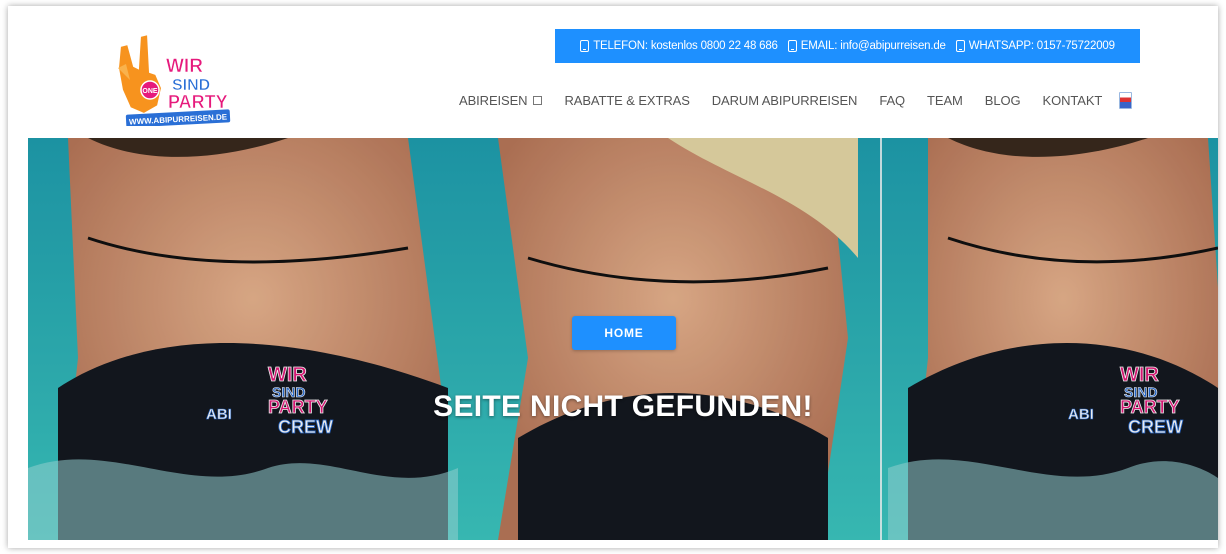  I want to click on nav-item-label: DARUM ABIPURREISEN, so click(784, 100).